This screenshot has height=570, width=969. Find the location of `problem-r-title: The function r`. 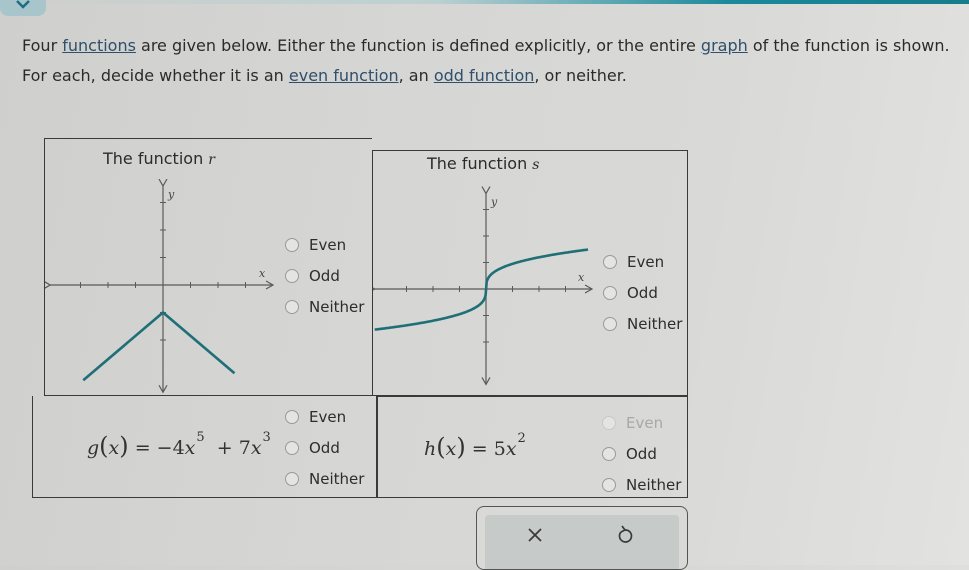

problem-r-title: The function r is located at coordinates (159, 158).